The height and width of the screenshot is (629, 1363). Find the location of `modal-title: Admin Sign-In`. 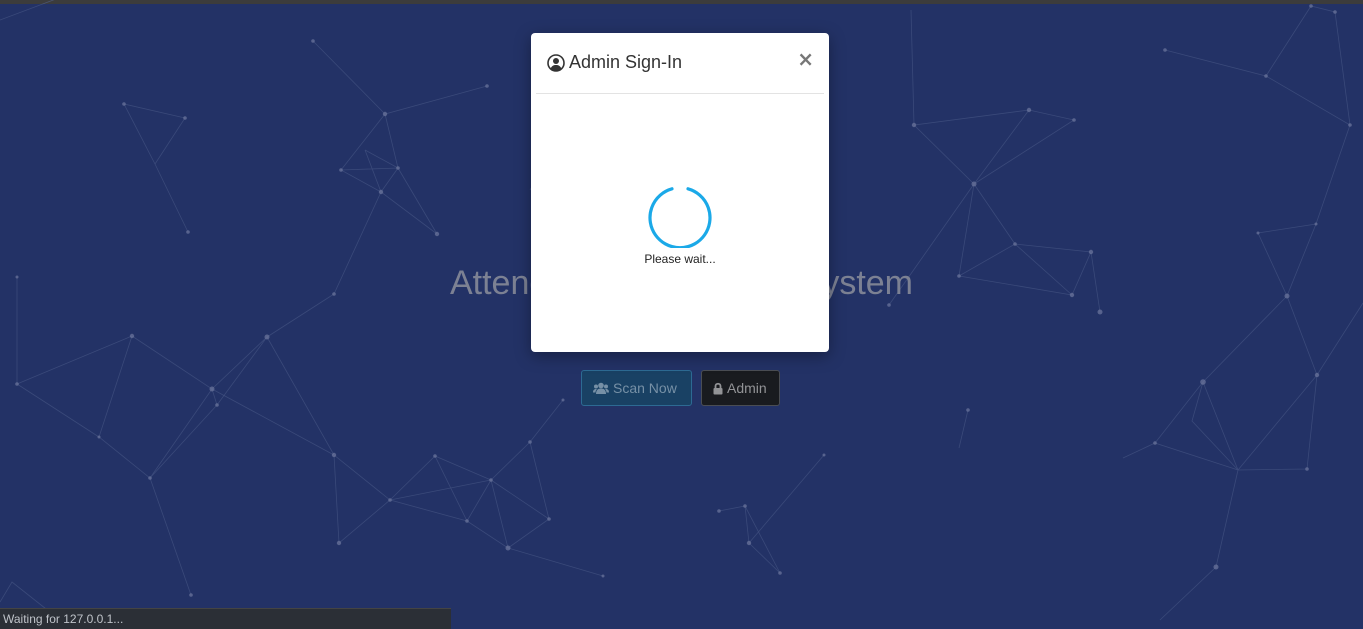

modal-title: Admin Sign-In is located at coordinates (614, 62).